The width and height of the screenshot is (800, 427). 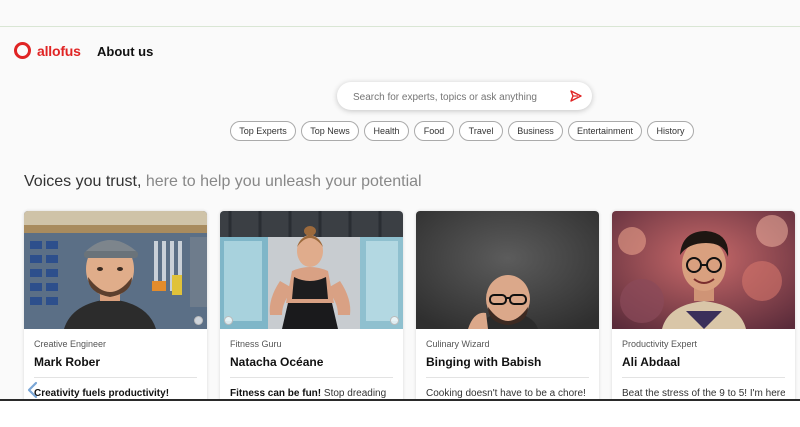 I want to click on chip-food: Food, so click(x=434, y=131).